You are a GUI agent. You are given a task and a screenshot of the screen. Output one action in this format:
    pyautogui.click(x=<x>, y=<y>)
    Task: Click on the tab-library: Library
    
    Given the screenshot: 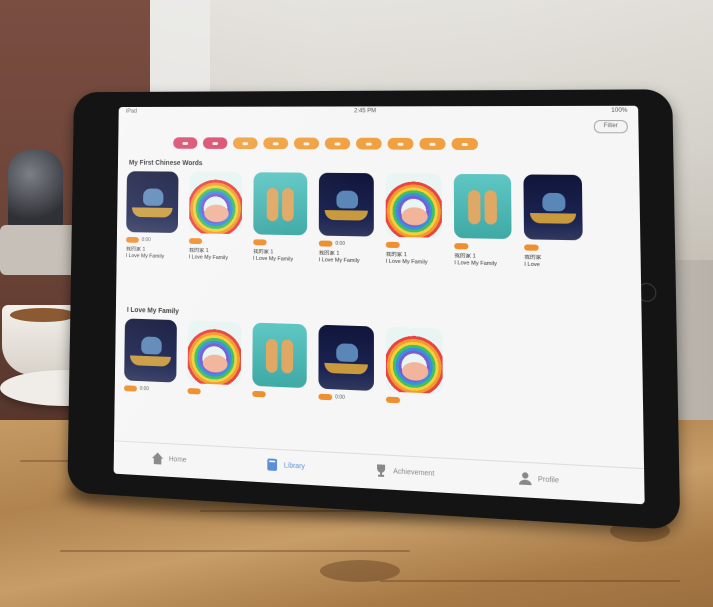 What is the action you would take?
    pyautogui.click(x=285, y=465)
    